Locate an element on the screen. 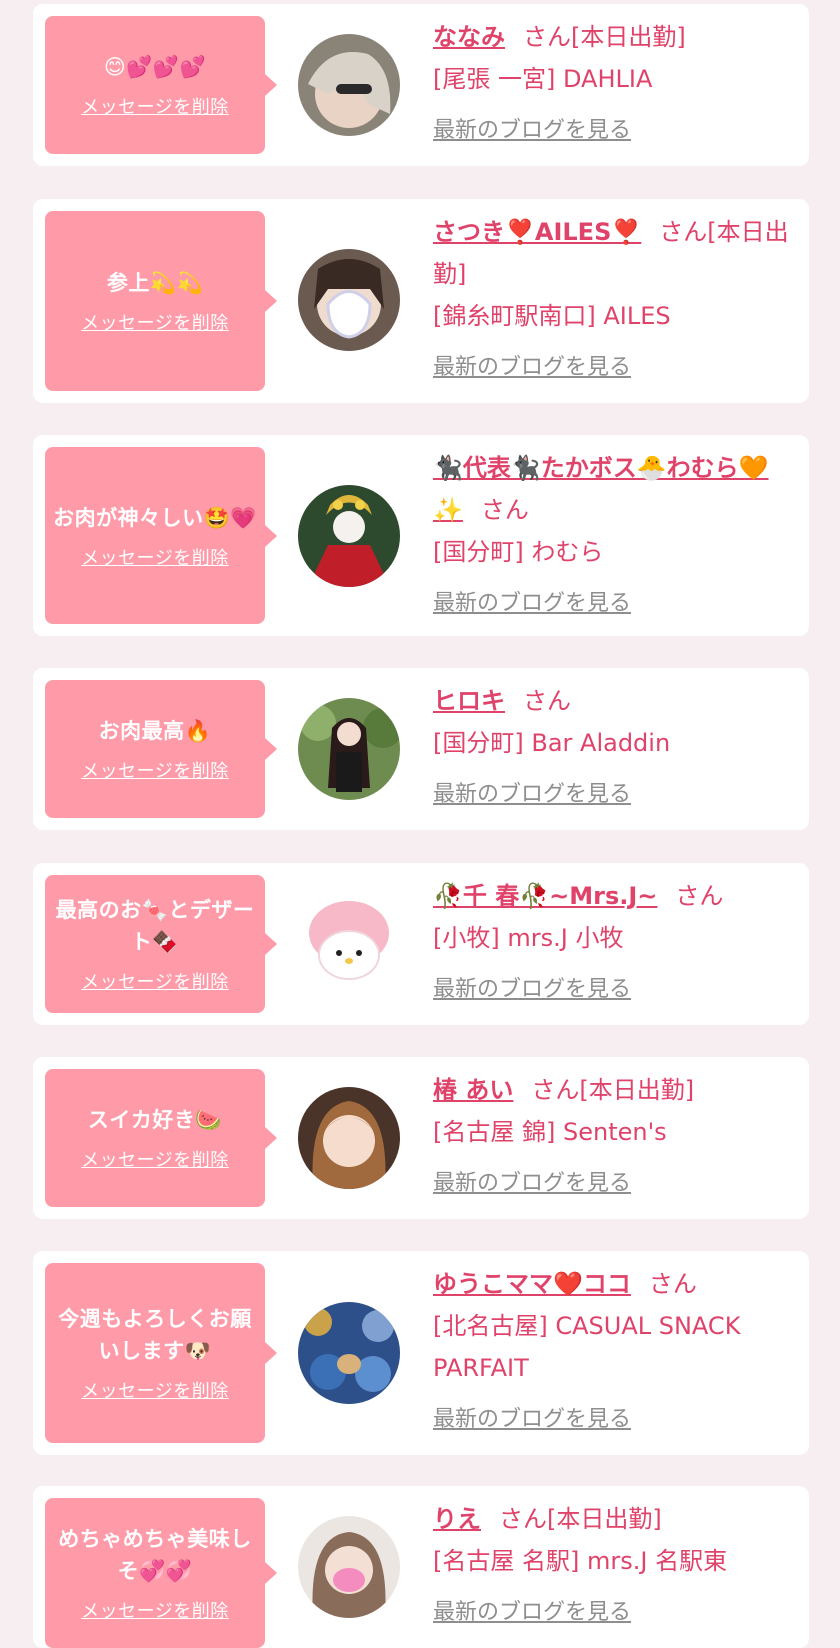  user-info: 🐈‍⬛代表🐈‍⬛たかボス🐣わむら🧡✨ さん [国分町] わむら 最新のブログを見る is located at coordinates (614, 536).